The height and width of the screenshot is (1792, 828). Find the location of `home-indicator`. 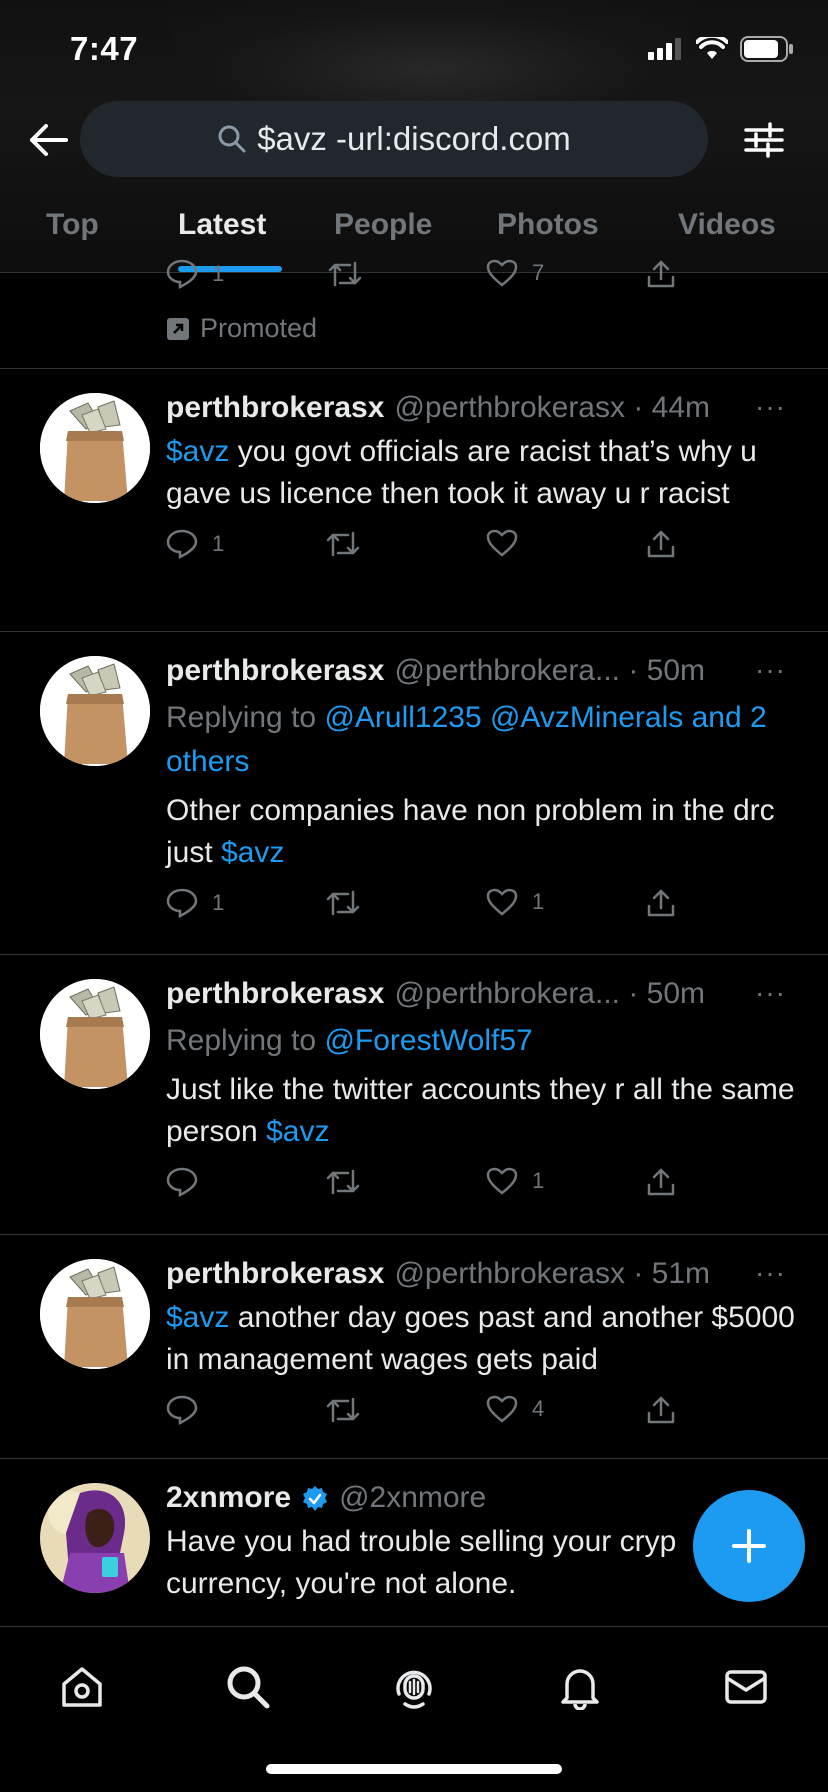

home-indicator is located at coordinates (414, 1769).